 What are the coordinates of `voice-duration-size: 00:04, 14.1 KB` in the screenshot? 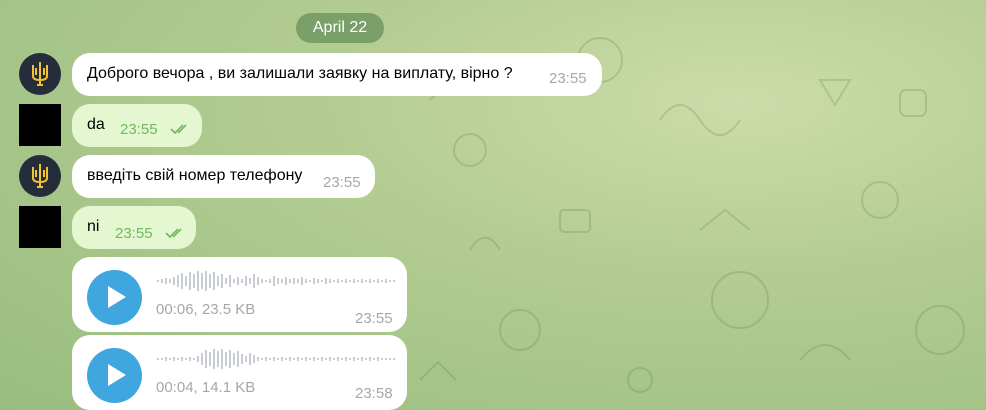 It's located at (206, 387).